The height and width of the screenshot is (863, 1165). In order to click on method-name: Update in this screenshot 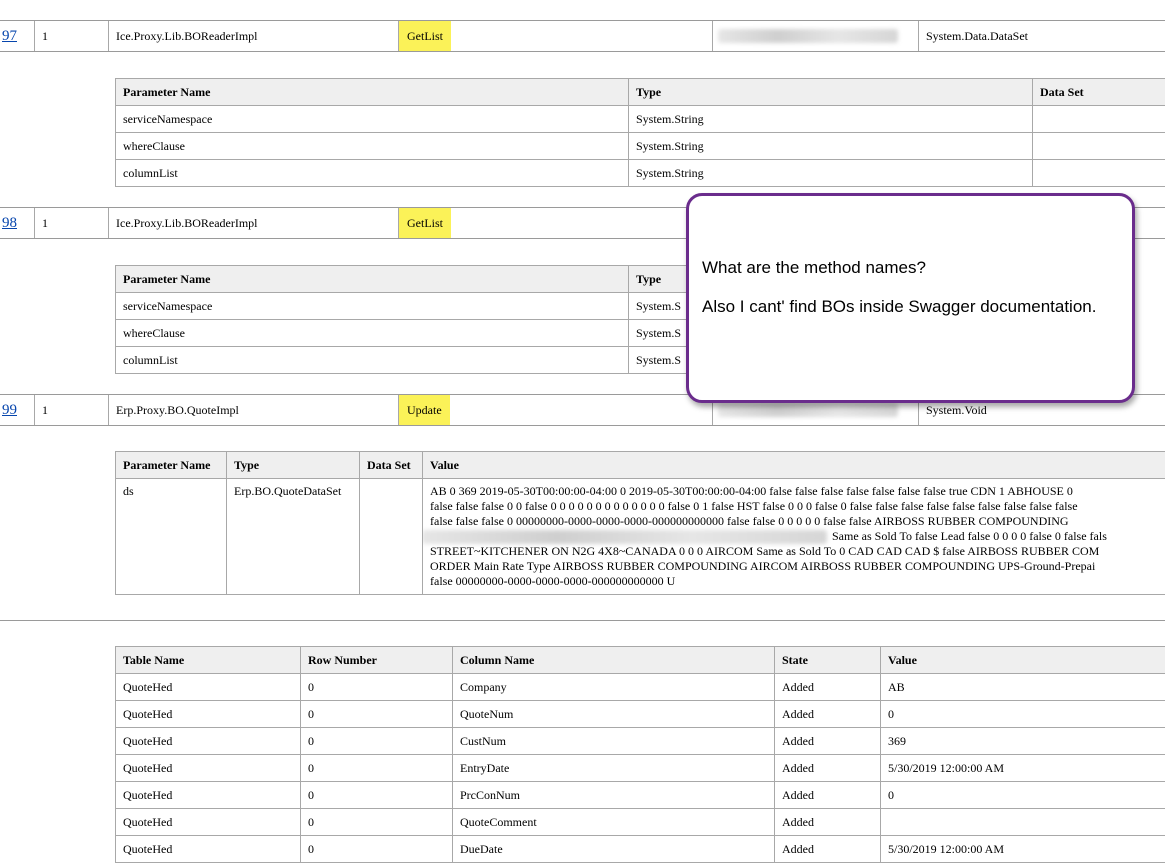, I will do `click(424, 410)`.